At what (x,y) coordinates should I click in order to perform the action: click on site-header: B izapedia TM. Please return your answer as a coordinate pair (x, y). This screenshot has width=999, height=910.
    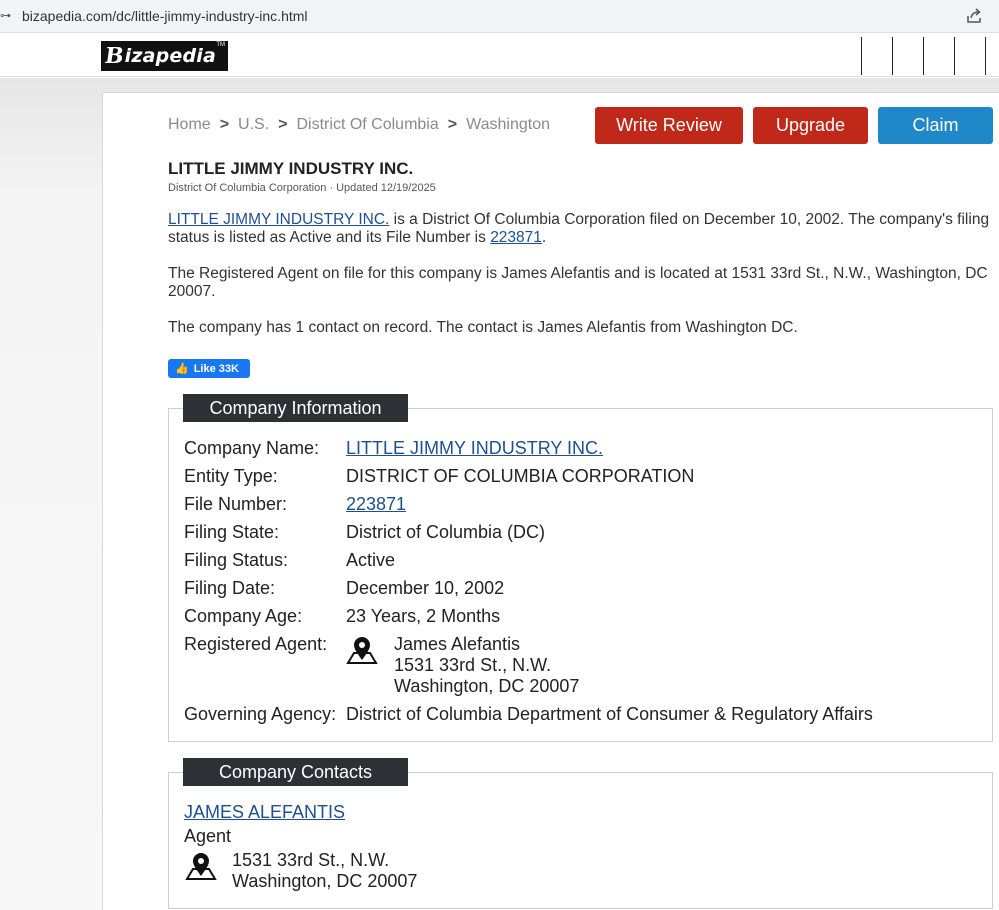
    Looking at the image, I should click on (499, 55).